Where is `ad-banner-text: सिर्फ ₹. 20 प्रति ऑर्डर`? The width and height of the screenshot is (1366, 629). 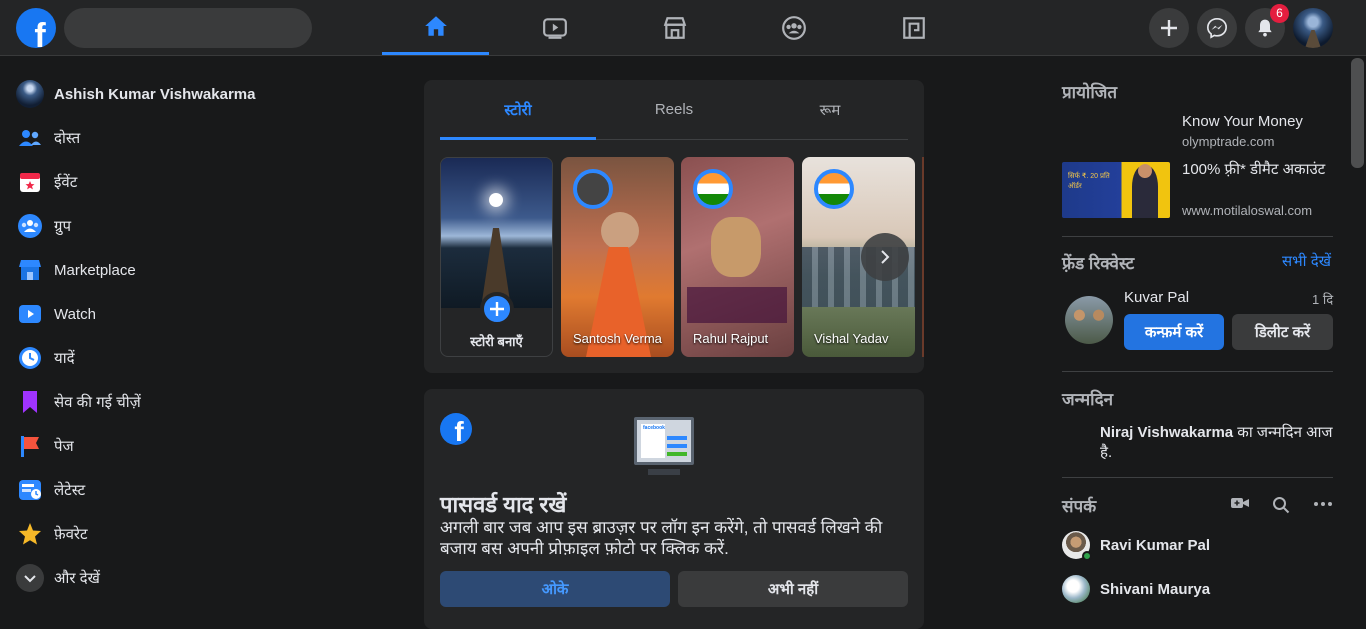
ad-banner-text: सिर्फ ₹. 20 प्रति ऑर्डर is located at coordinates (1089, 181).